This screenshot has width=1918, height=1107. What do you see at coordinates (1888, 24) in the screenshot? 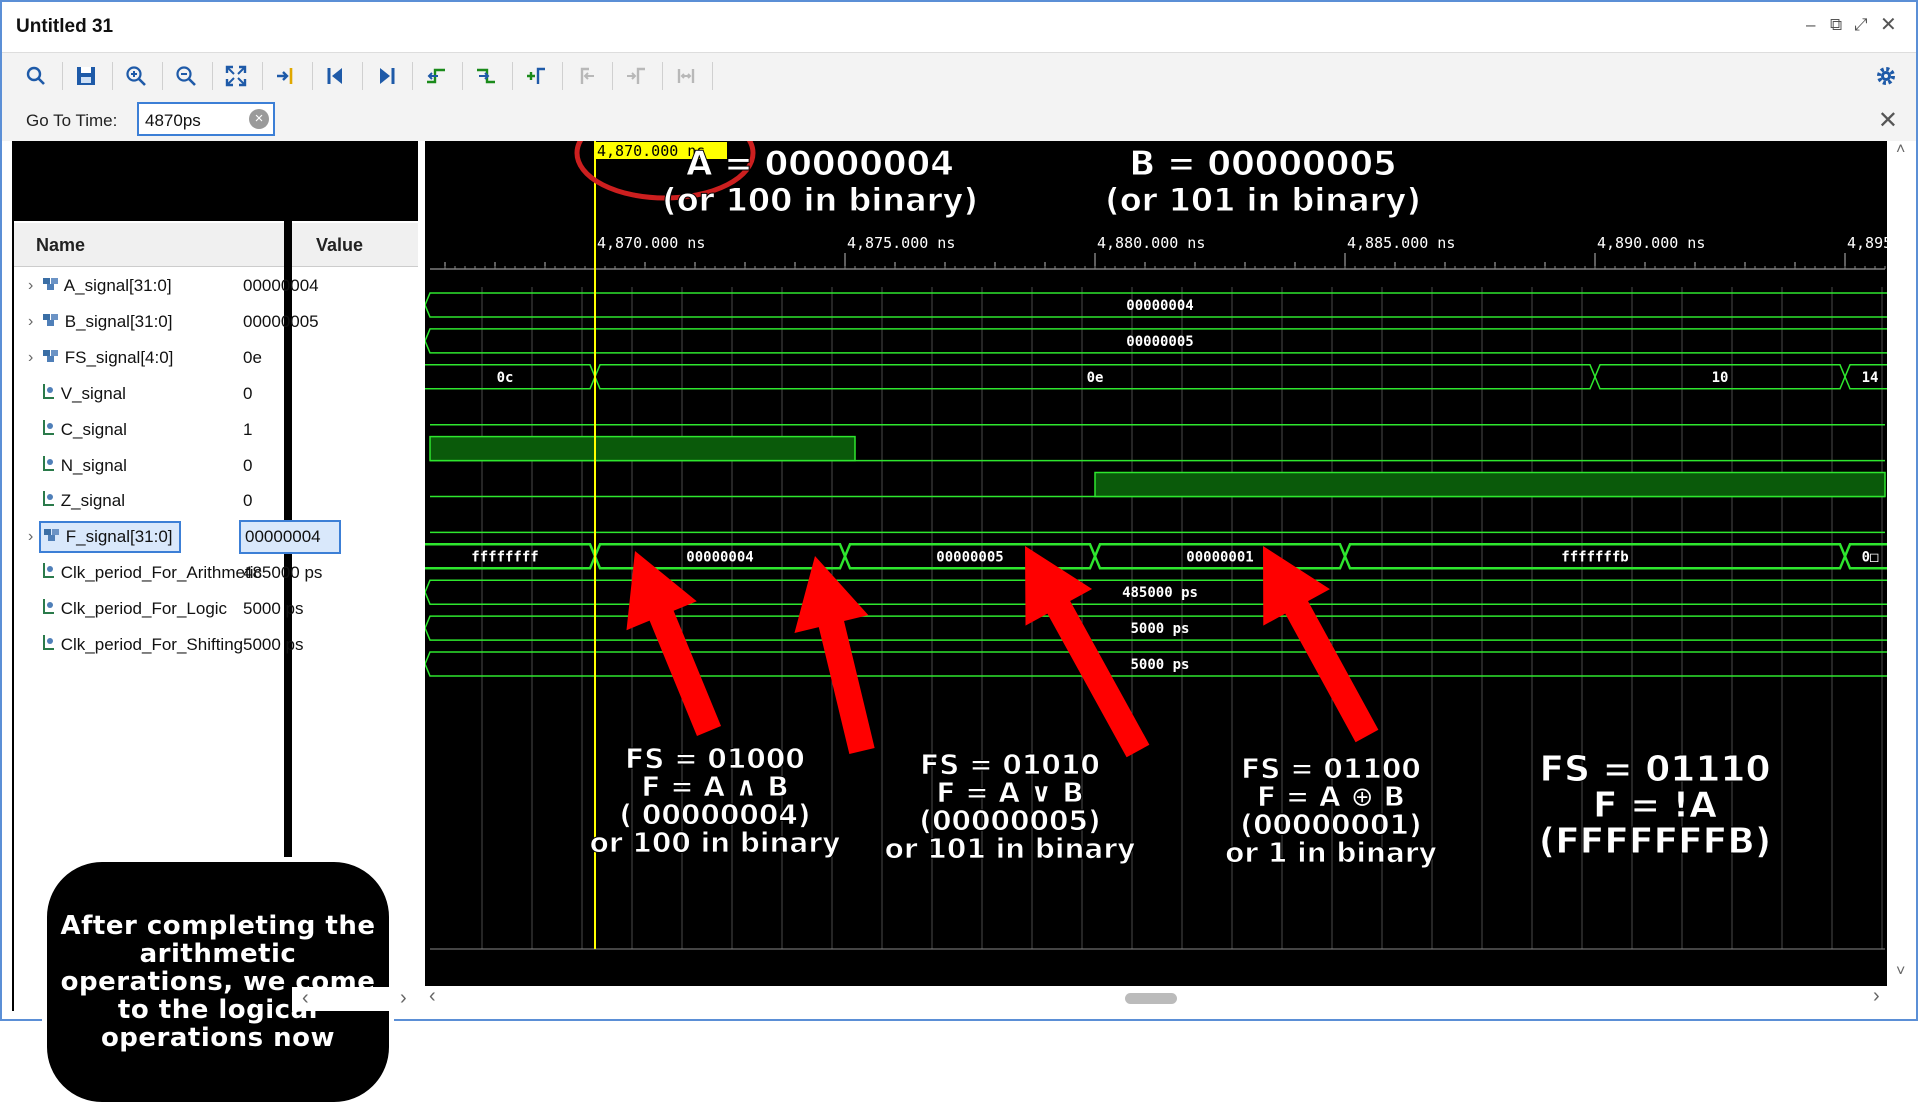
I see `close-icon: ✕` at bounding box center [1888, 24].